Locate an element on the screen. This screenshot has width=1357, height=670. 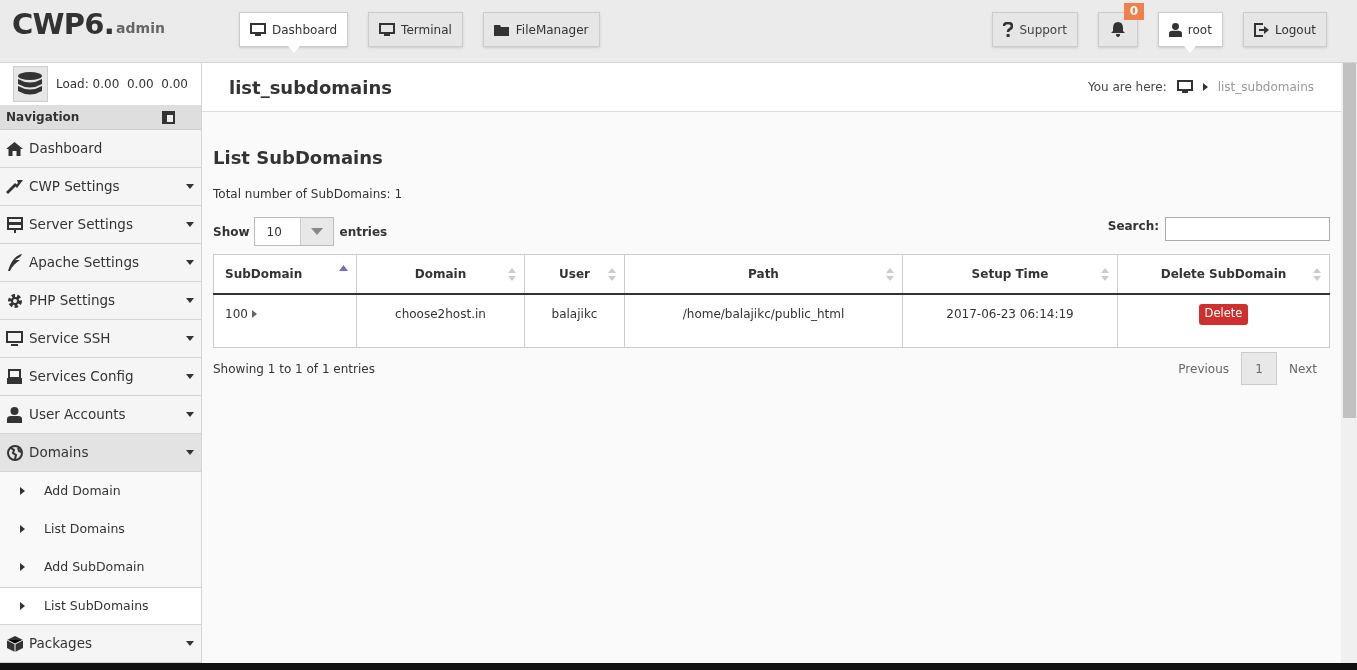
bell-icon is located at coordinates (1117, 29).